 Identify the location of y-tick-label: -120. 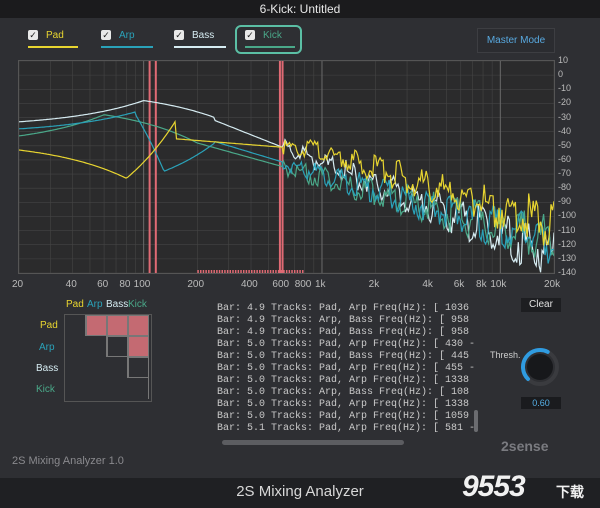
(567, 243).